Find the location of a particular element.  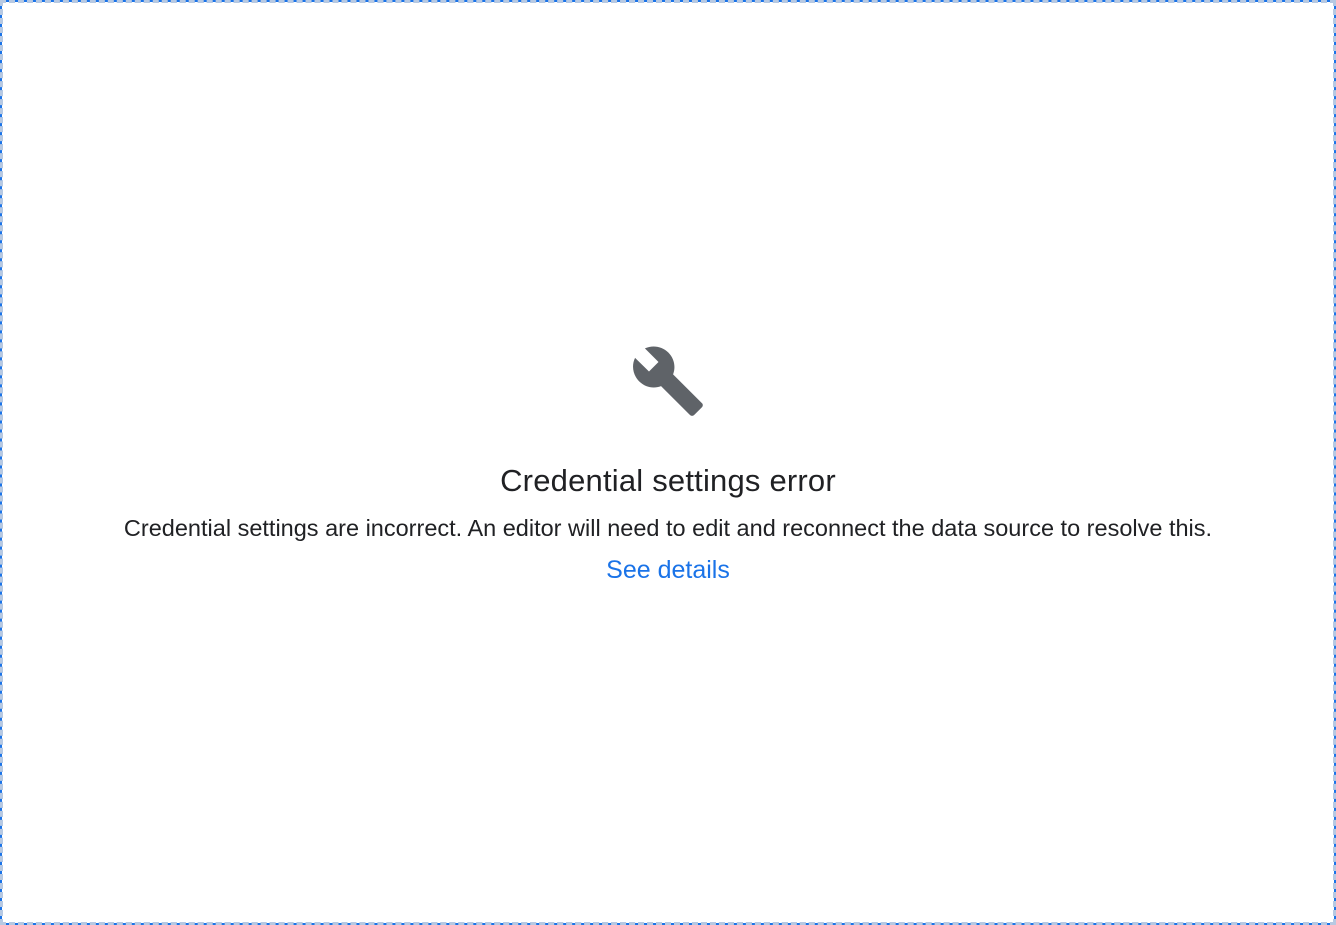

wrench-icon is located at coordinates (668, 381).